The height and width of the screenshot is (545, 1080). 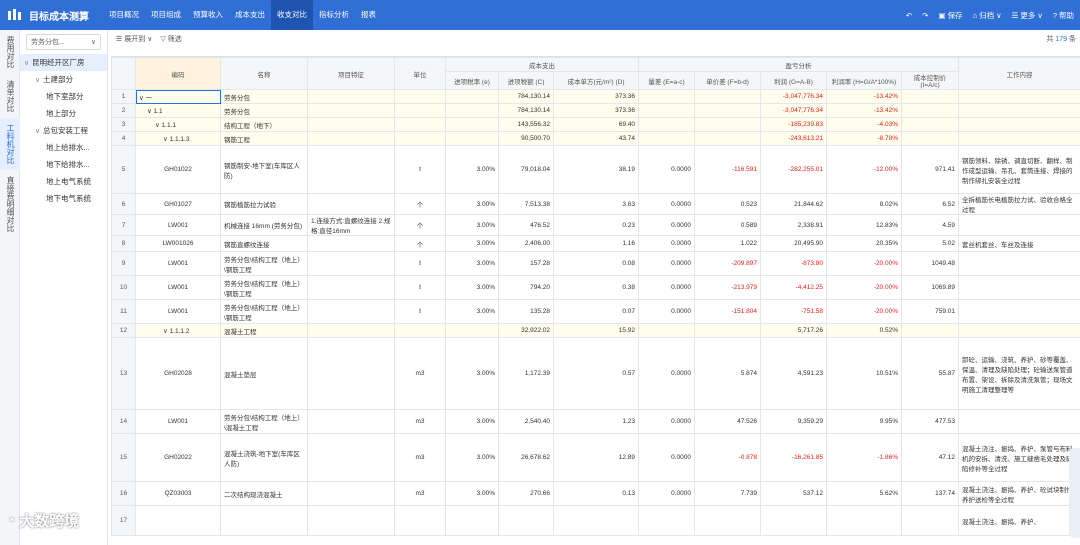 I want to click on cell-unit-cost: 43.74, so click(x=596, y=138).